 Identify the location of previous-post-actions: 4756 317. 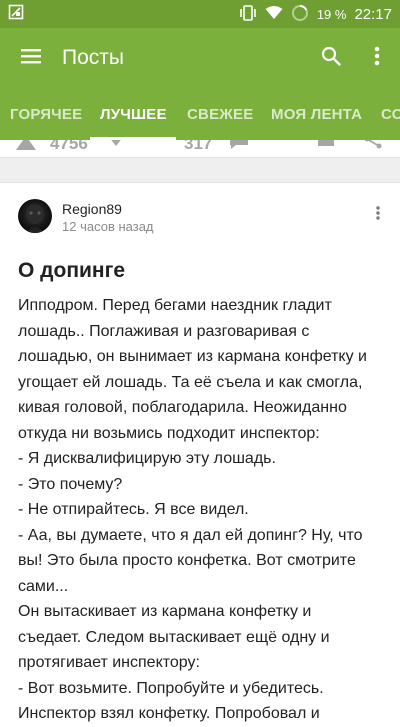
(200, 149).